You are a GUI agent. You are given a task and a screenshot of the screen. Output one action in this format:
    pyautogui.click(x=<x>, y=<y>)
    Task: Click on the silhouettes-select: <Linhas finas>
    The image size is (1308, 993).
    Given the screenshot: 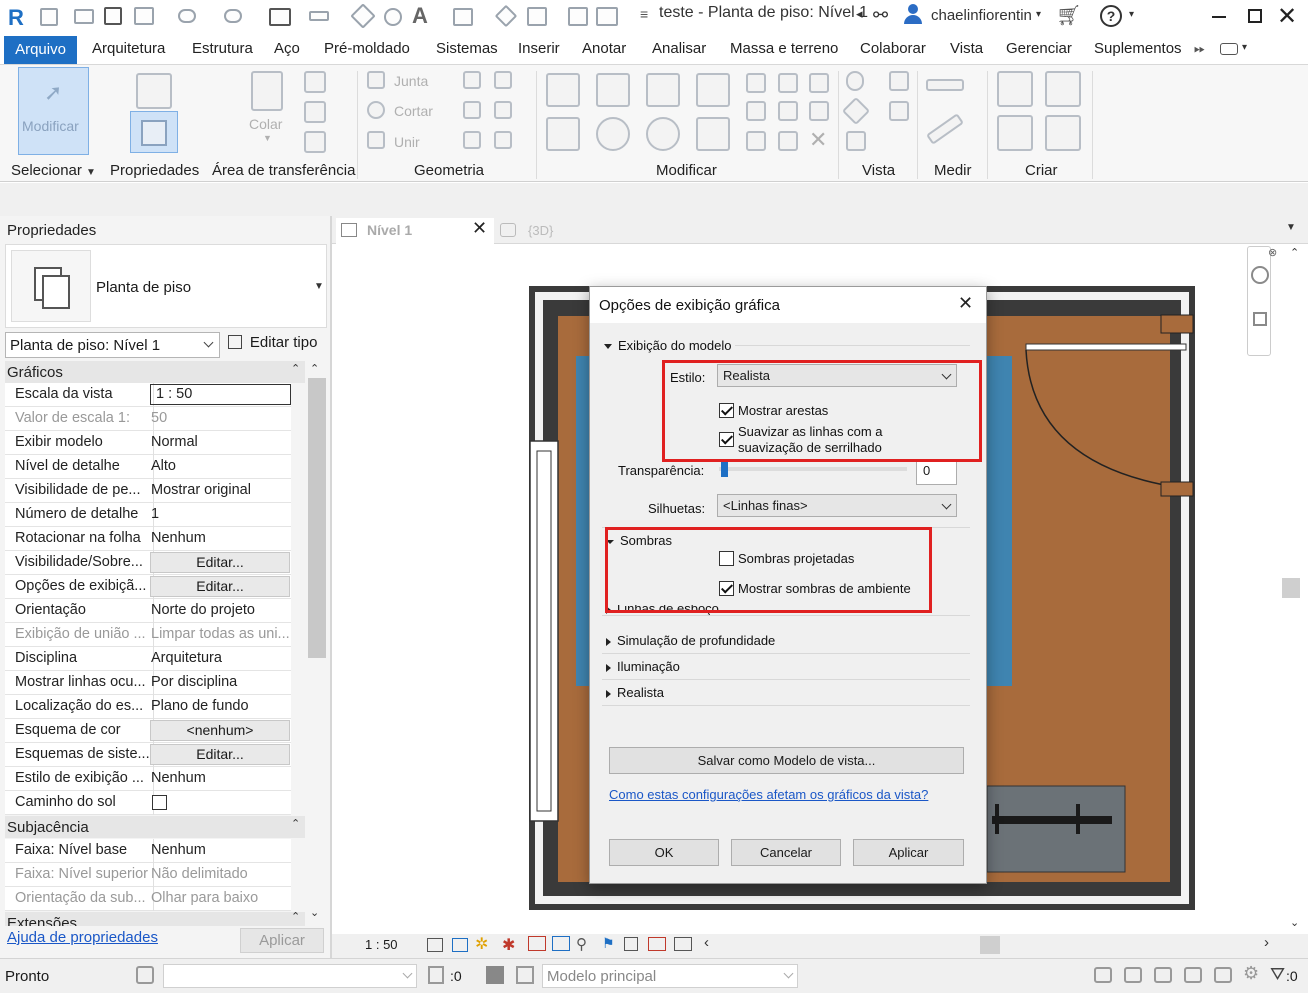 What is the action you would take?
    pyautogui.click(x=837, y=505)
    